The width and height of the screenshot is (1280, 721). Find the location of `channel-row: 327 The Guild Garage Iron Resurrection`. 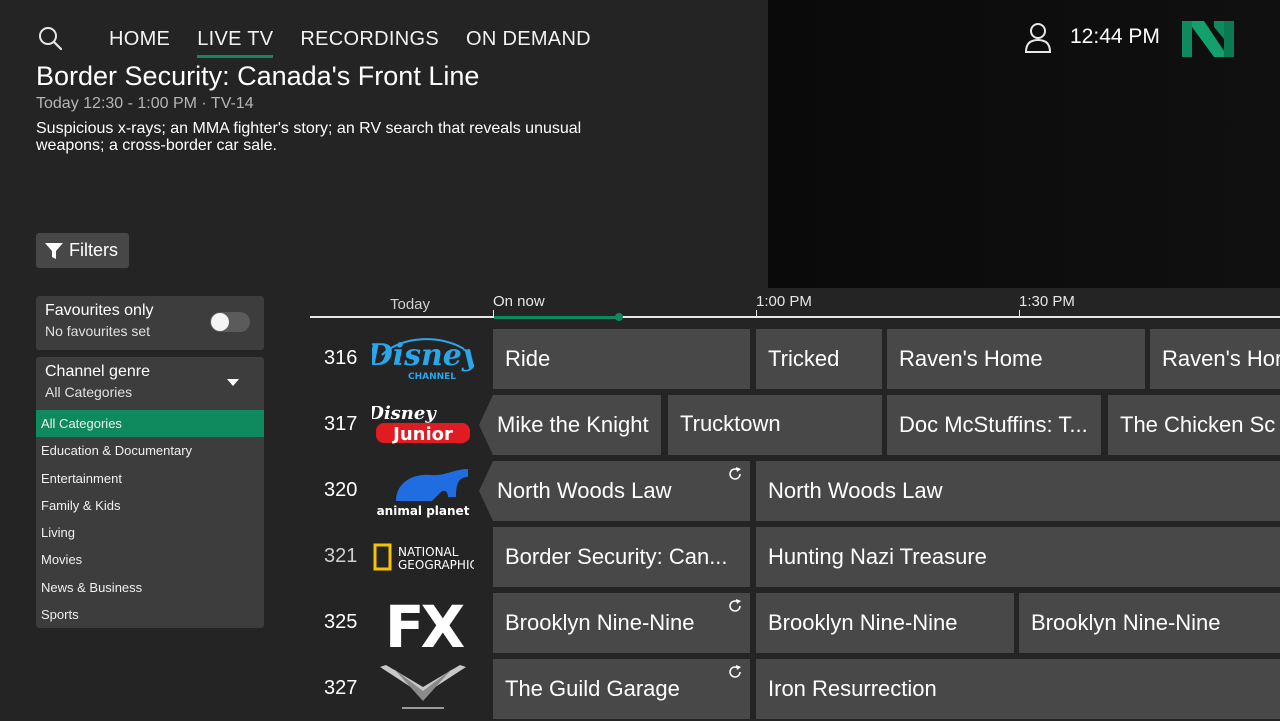

channel-row: 327 The Guild Garage Iron Resurrection is located at coordinates (795, 690).